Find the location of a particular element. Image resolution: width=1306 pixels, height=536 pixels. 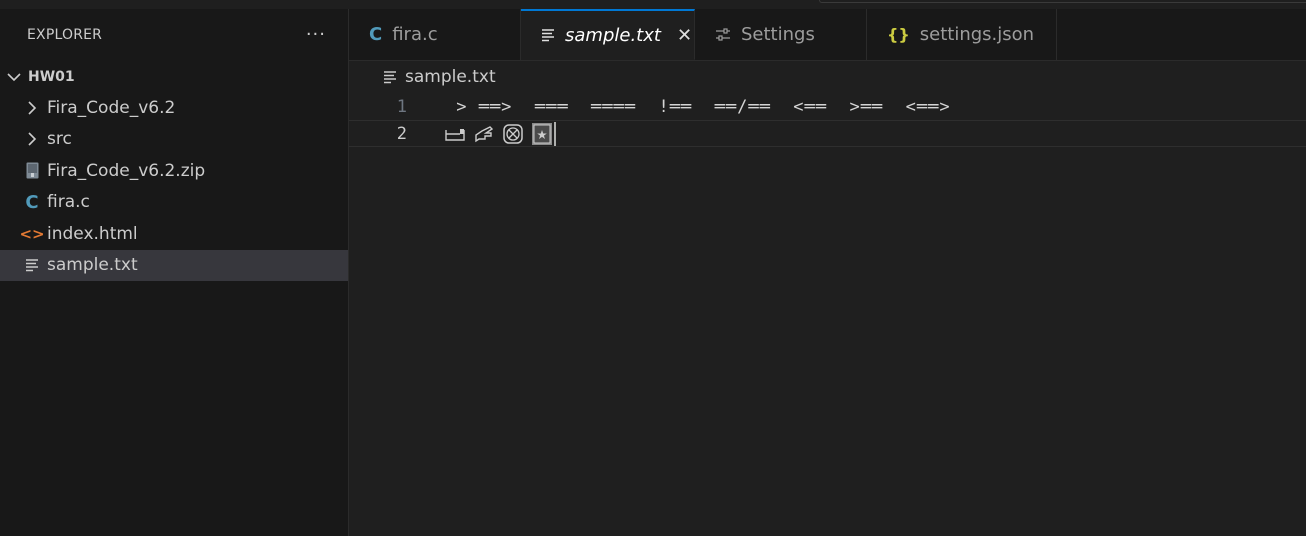

tree-item-label: index.html is located at coordinates (92, 233).